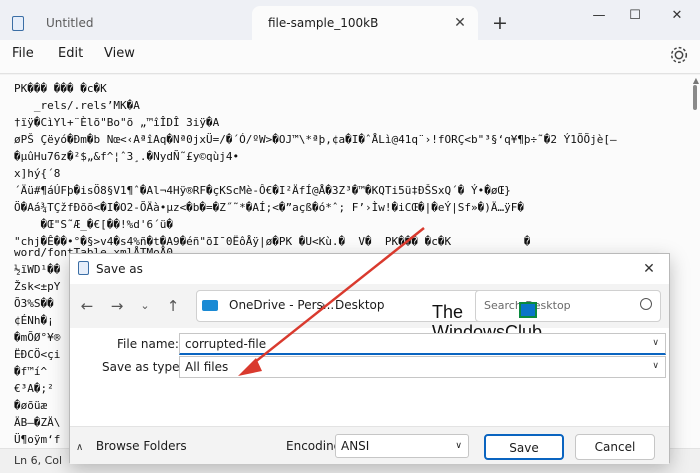 The image size is (700, 473). I want to click on text-line: _rels/.rels’MK�A, so click(77, 105).